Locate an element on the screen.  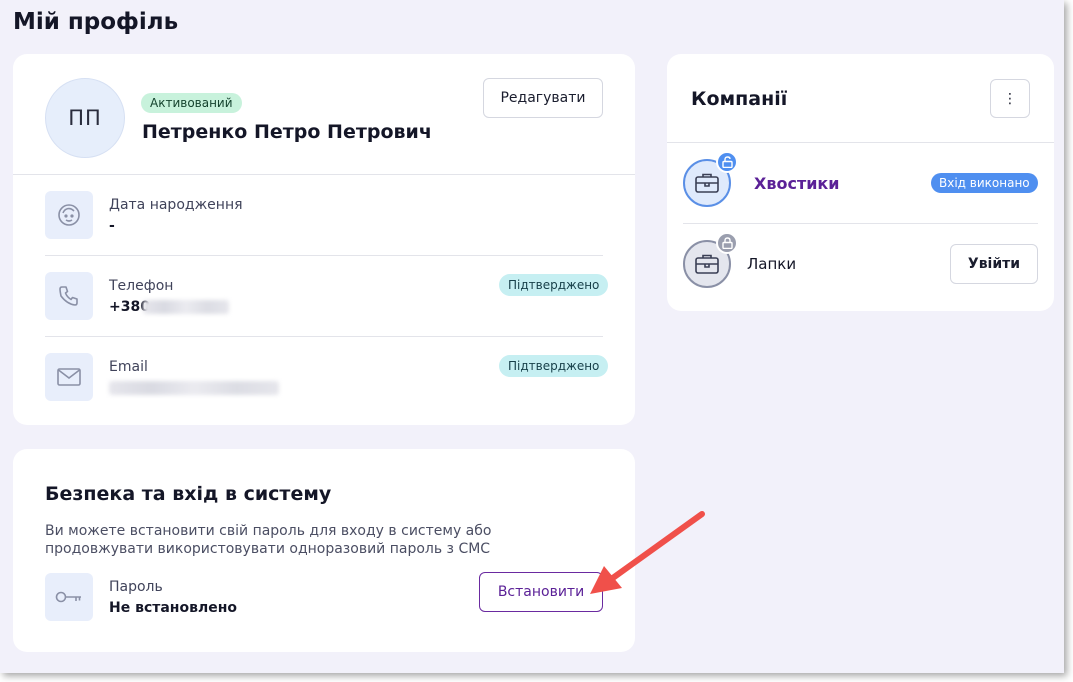
company-divider is located at coordinates (860, 223).